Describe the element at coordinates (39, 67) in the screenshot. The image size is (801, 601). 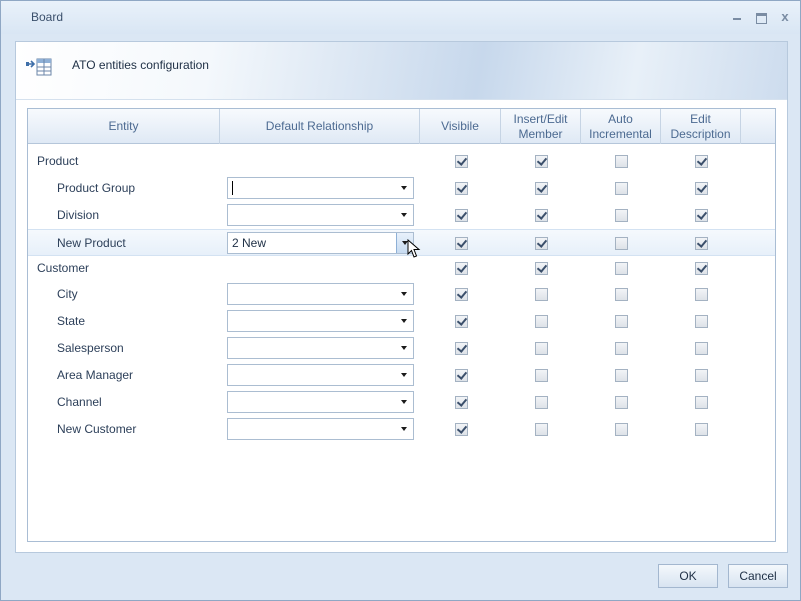
I see `table-link-icon` at that location.